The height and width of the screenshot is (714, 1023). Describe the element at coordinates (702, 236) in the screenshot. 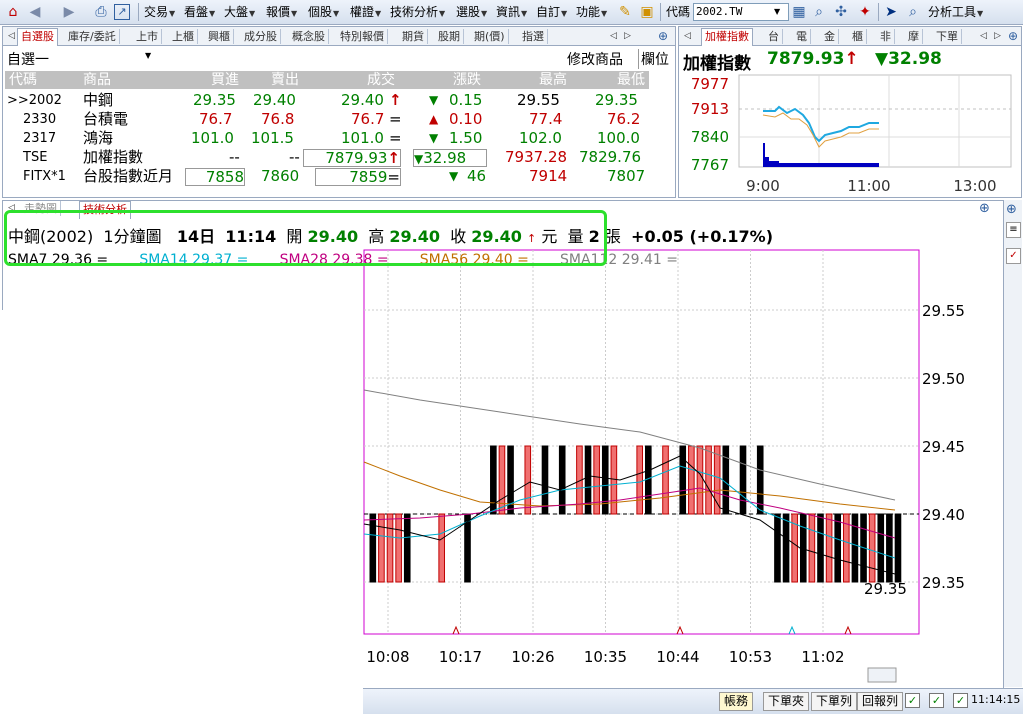

I see `price-change: +0.05 (+0.17%)` at that location.